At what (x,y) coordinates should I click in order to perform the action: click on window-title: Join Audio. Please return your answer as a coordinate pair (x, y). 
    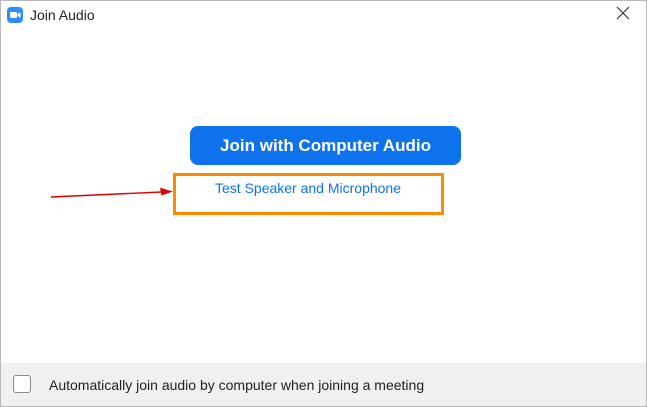
    Looking at the image, I should click on (62, 15).